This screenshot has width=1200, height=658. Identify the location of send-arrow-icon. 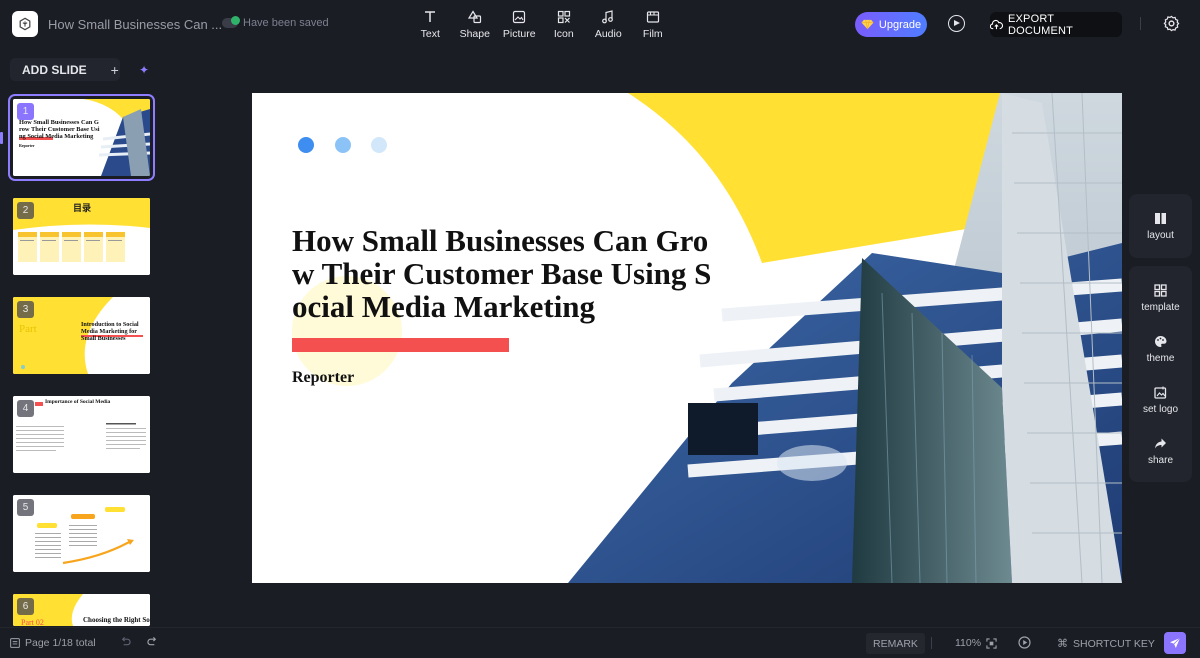
(1175, 642).